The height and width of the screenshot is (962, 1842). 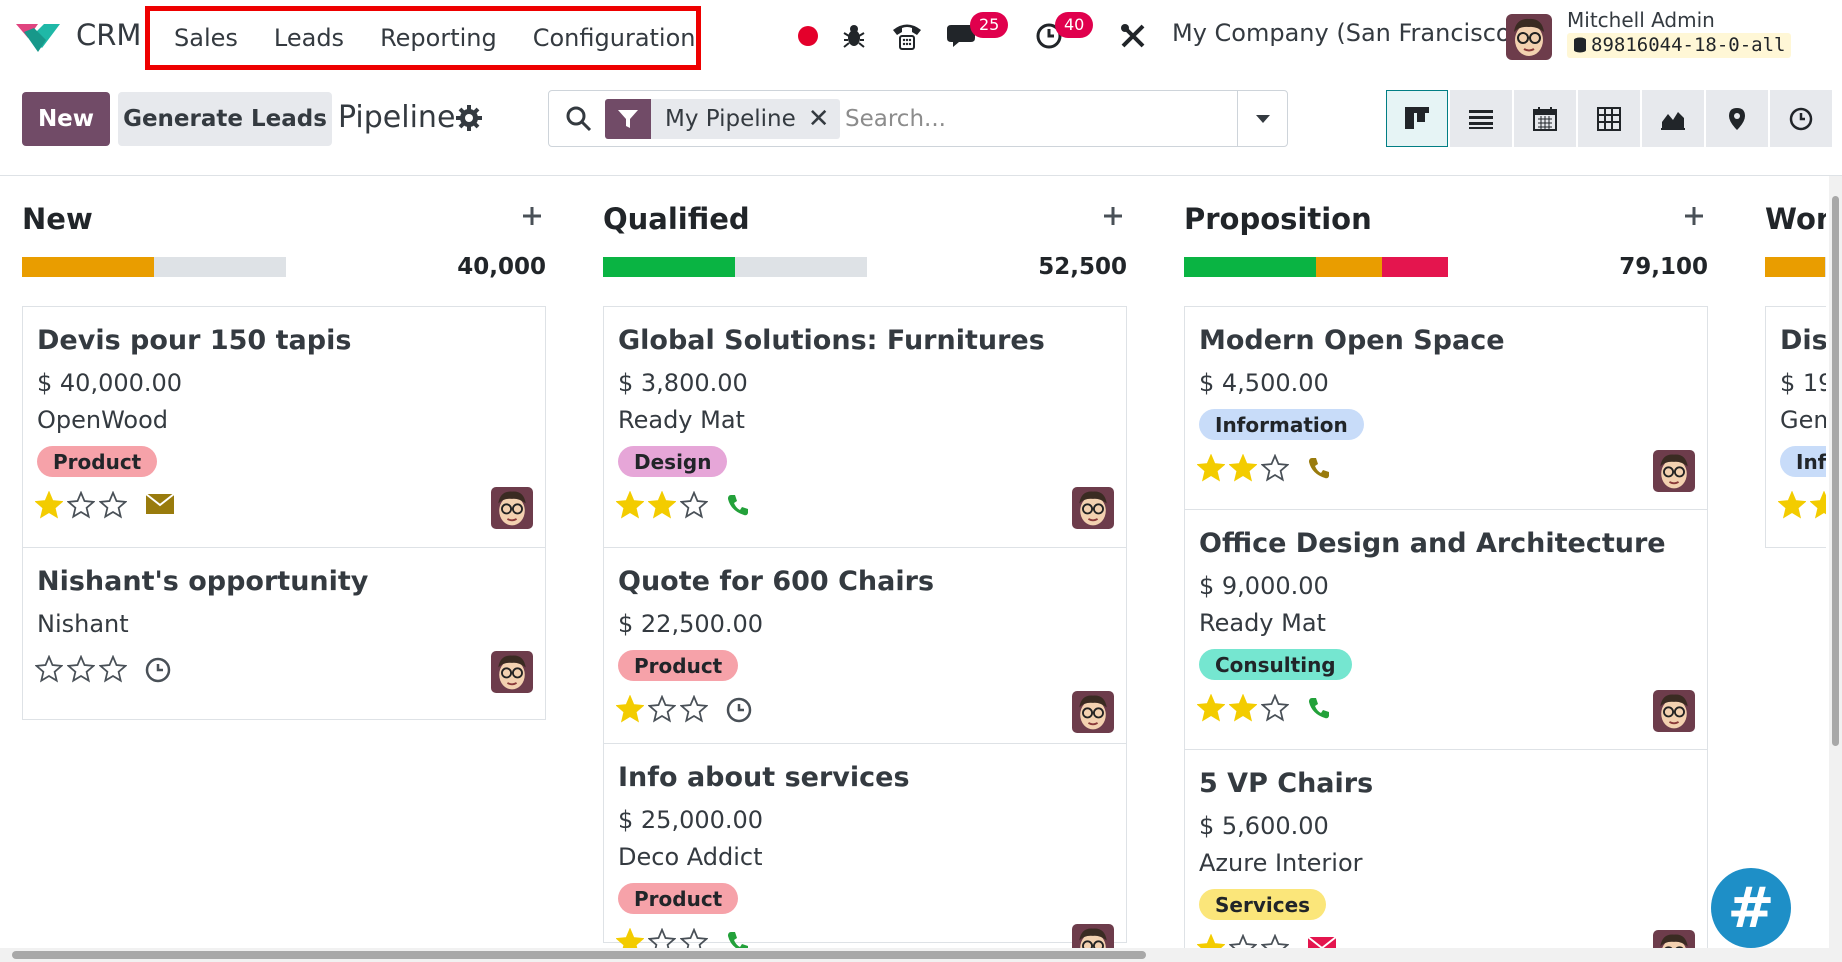 I want to click on list-view-button, so click(x=1481, y=118).